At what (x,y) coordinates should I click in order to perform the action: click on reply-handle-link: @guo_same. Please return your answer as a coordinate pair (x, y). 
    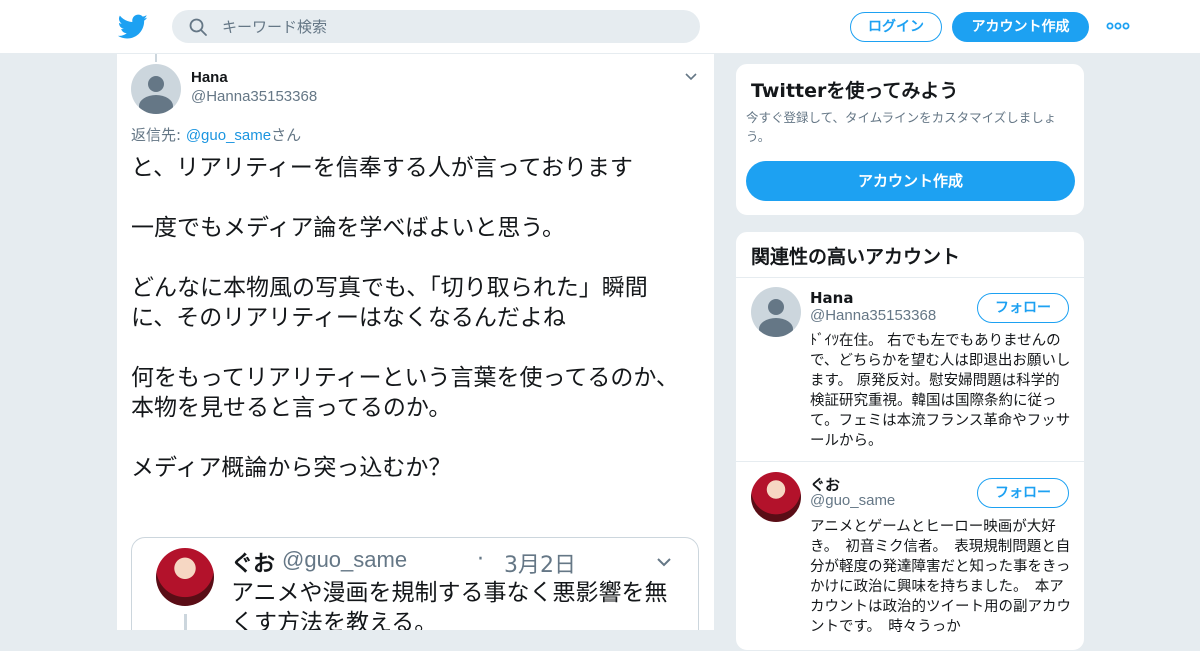
    Looking at the image, I should click on (228, 135).